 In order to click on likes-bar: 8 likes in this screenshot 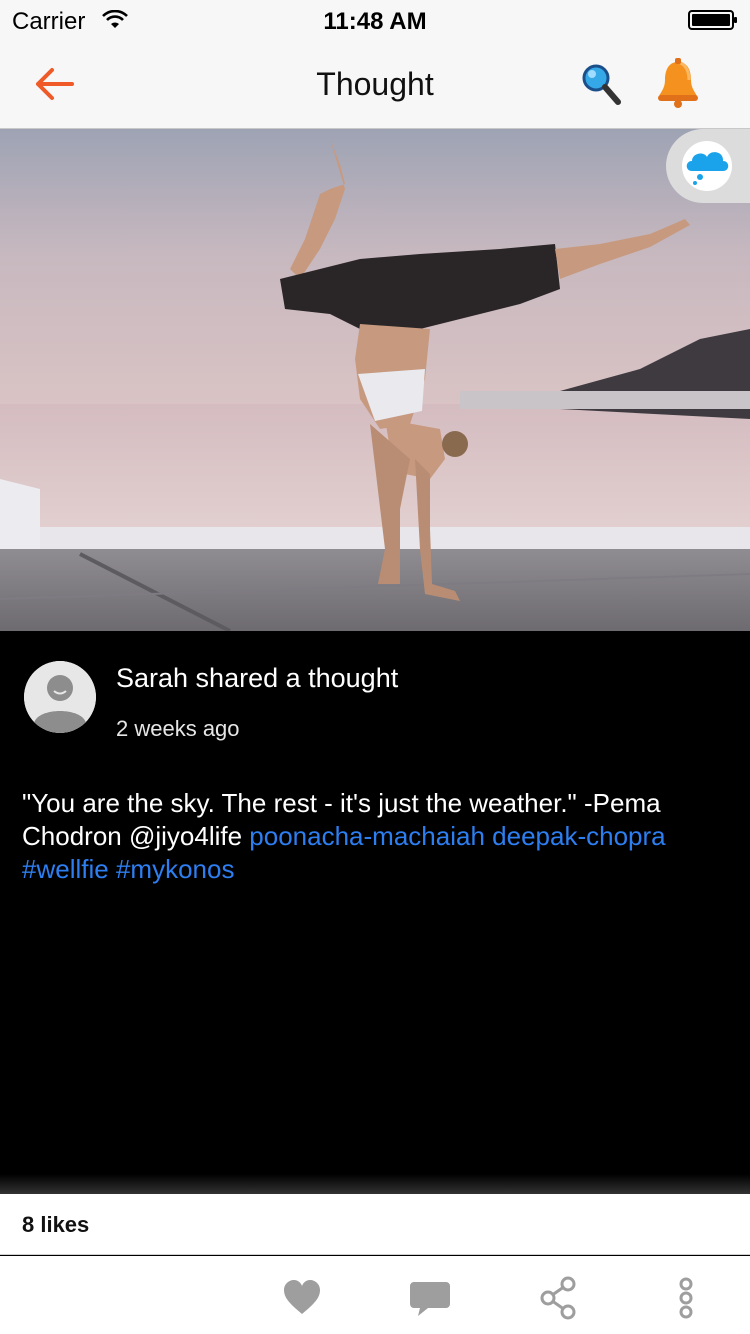, I will do `click(375, 1224)`.